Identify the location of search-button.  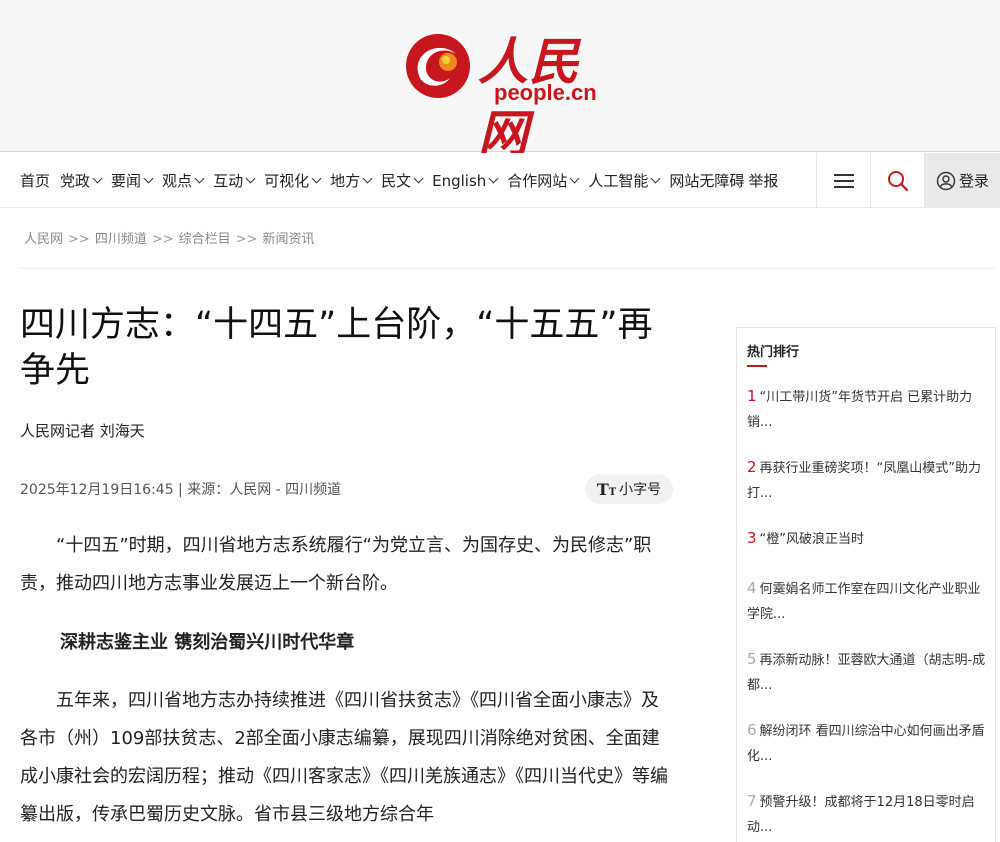
(897, 180).